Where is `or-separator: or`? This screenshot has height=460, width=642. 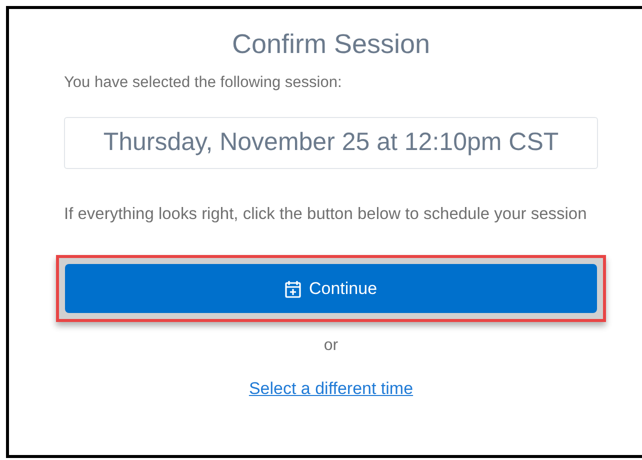 or-separator: or is located at coordinates (331, 346).